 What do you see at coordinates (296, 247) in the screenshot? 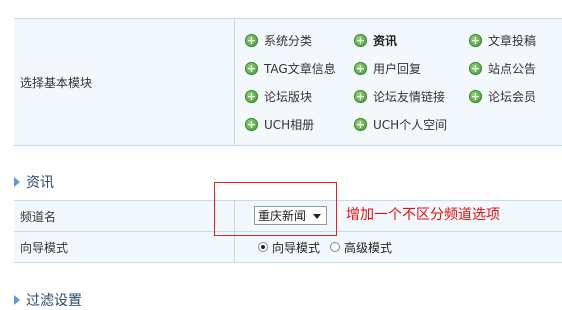
I see `radio-wizard-label: 向导模式` at bounding box center [296, 247].